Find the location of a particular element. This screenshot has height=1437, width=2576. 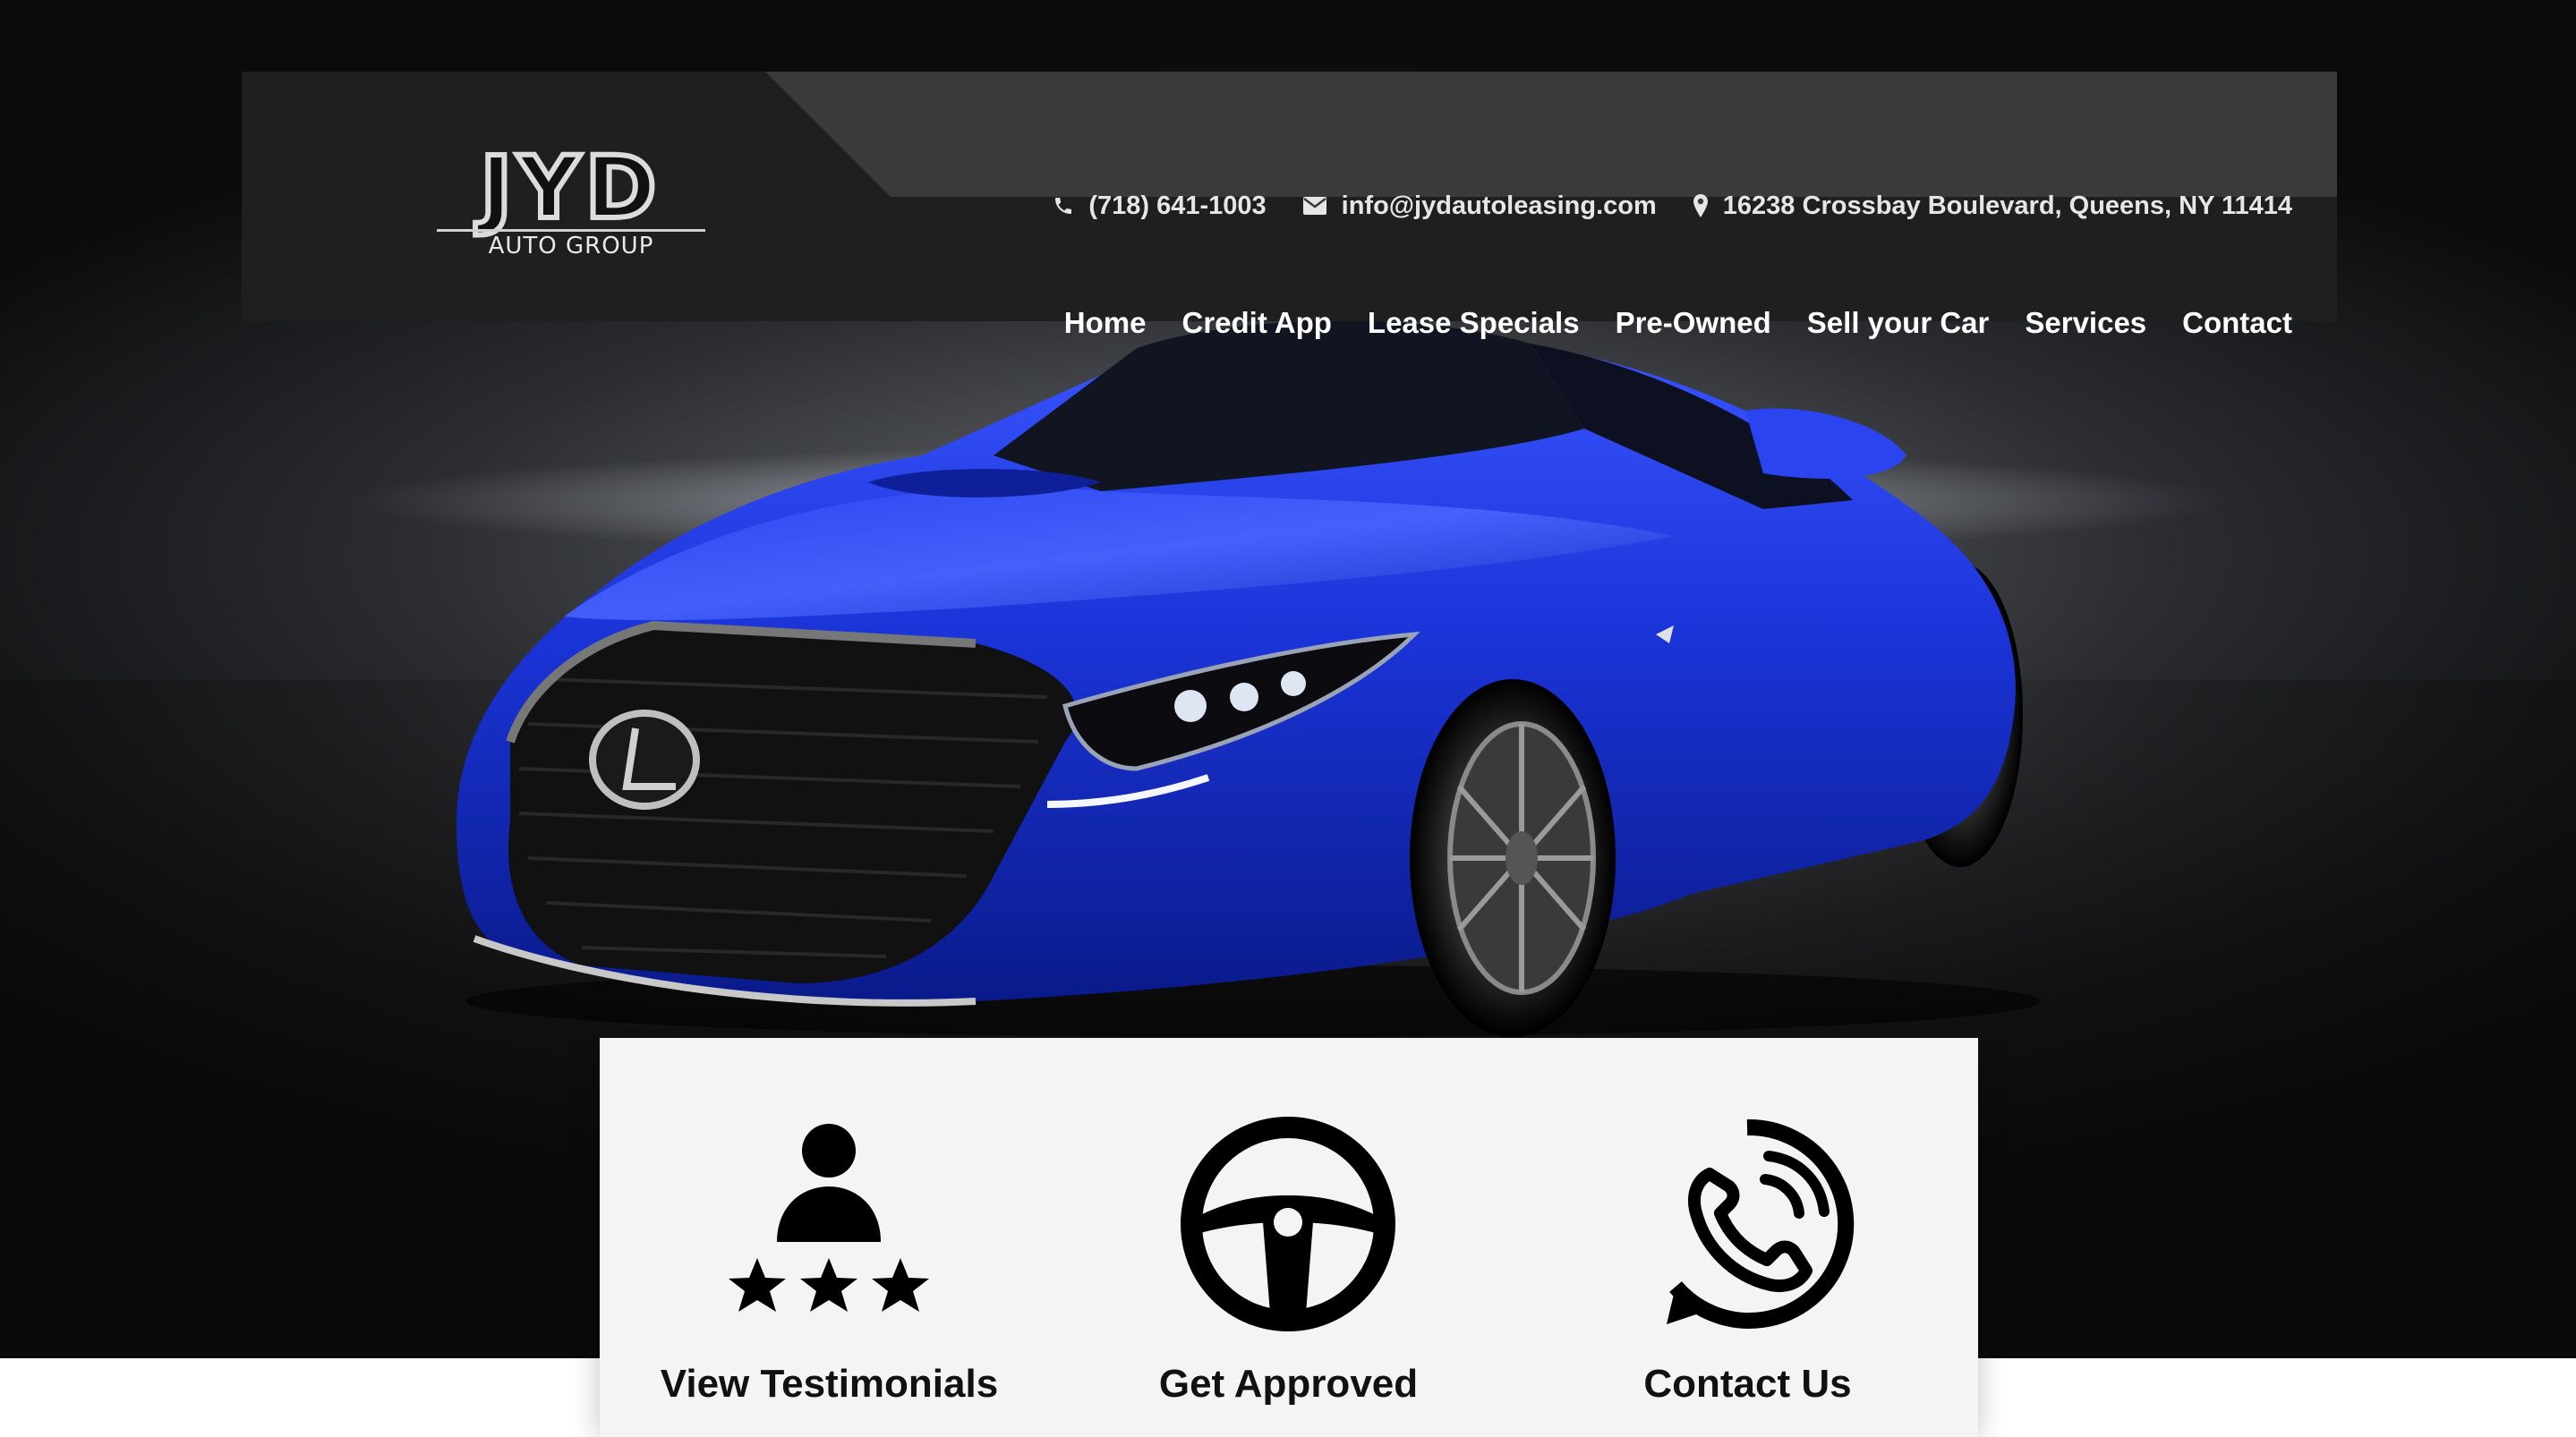

card-label: Contact Us is located at coordinates (1747, 1384).